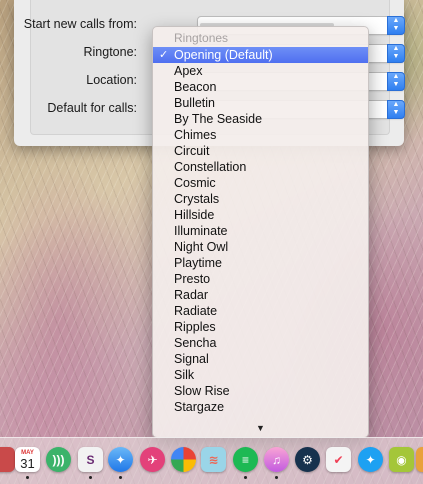 The image size is (423, 484). I want to click on ringtone-menu-item-label: Stargaze, so click(199, 407).